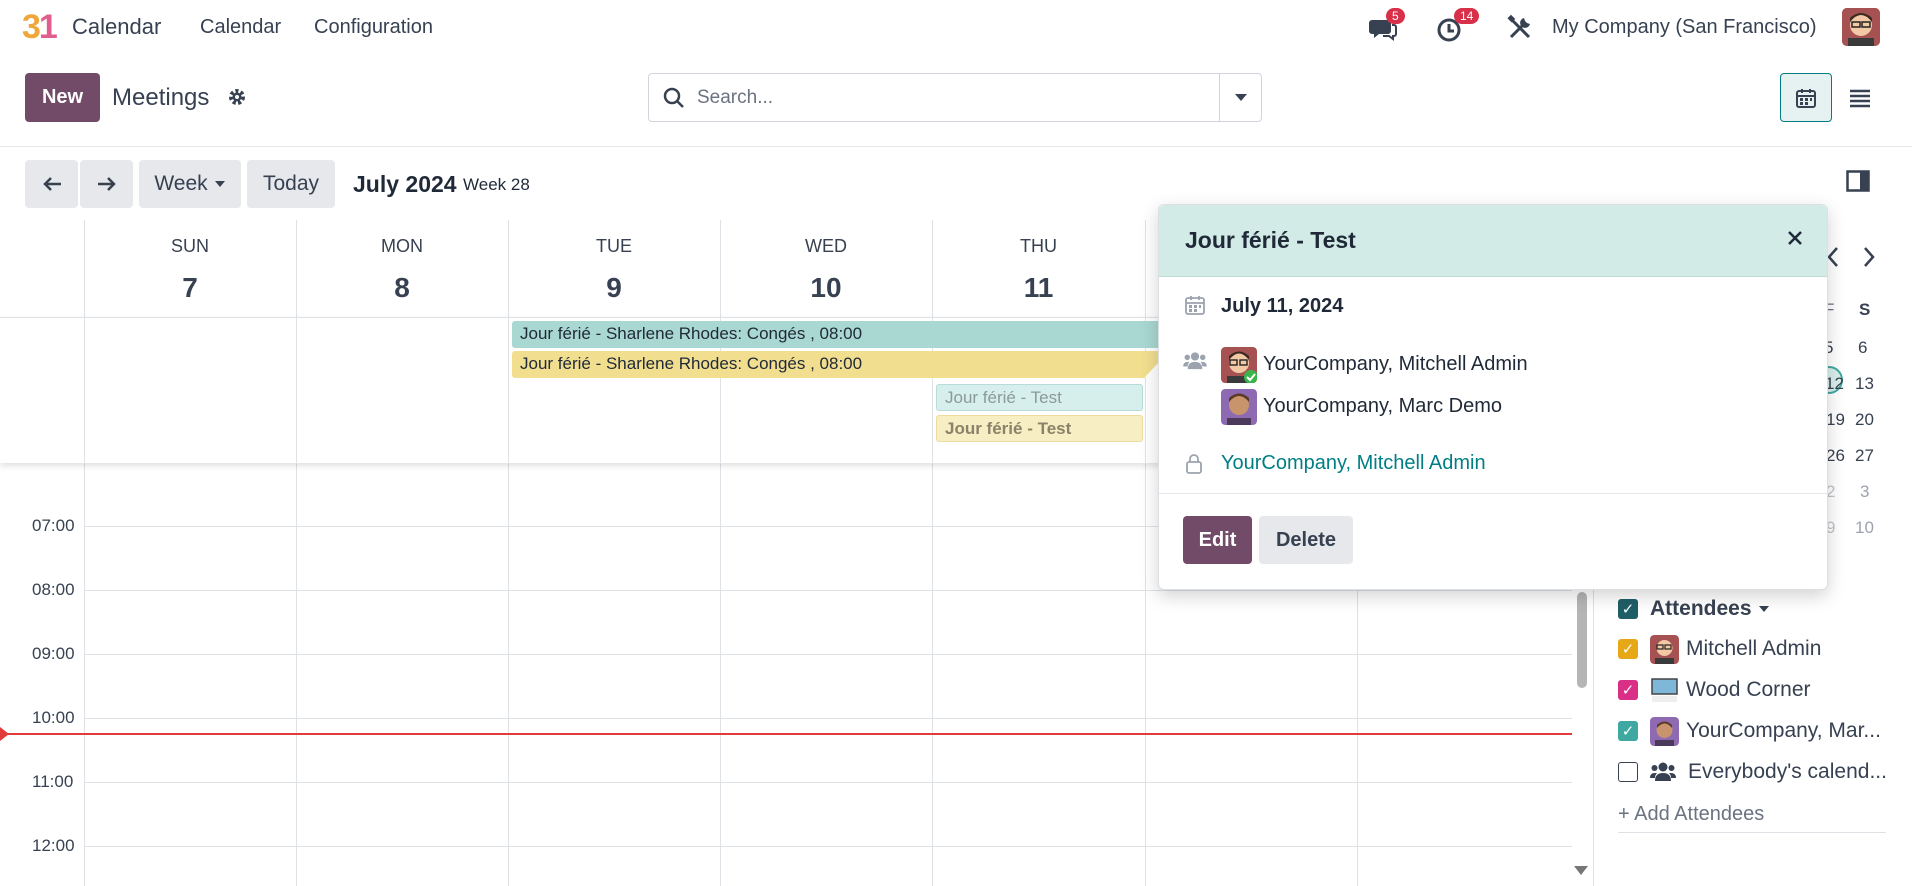  I want to click on arrow-left-icon, so click(51, 184).